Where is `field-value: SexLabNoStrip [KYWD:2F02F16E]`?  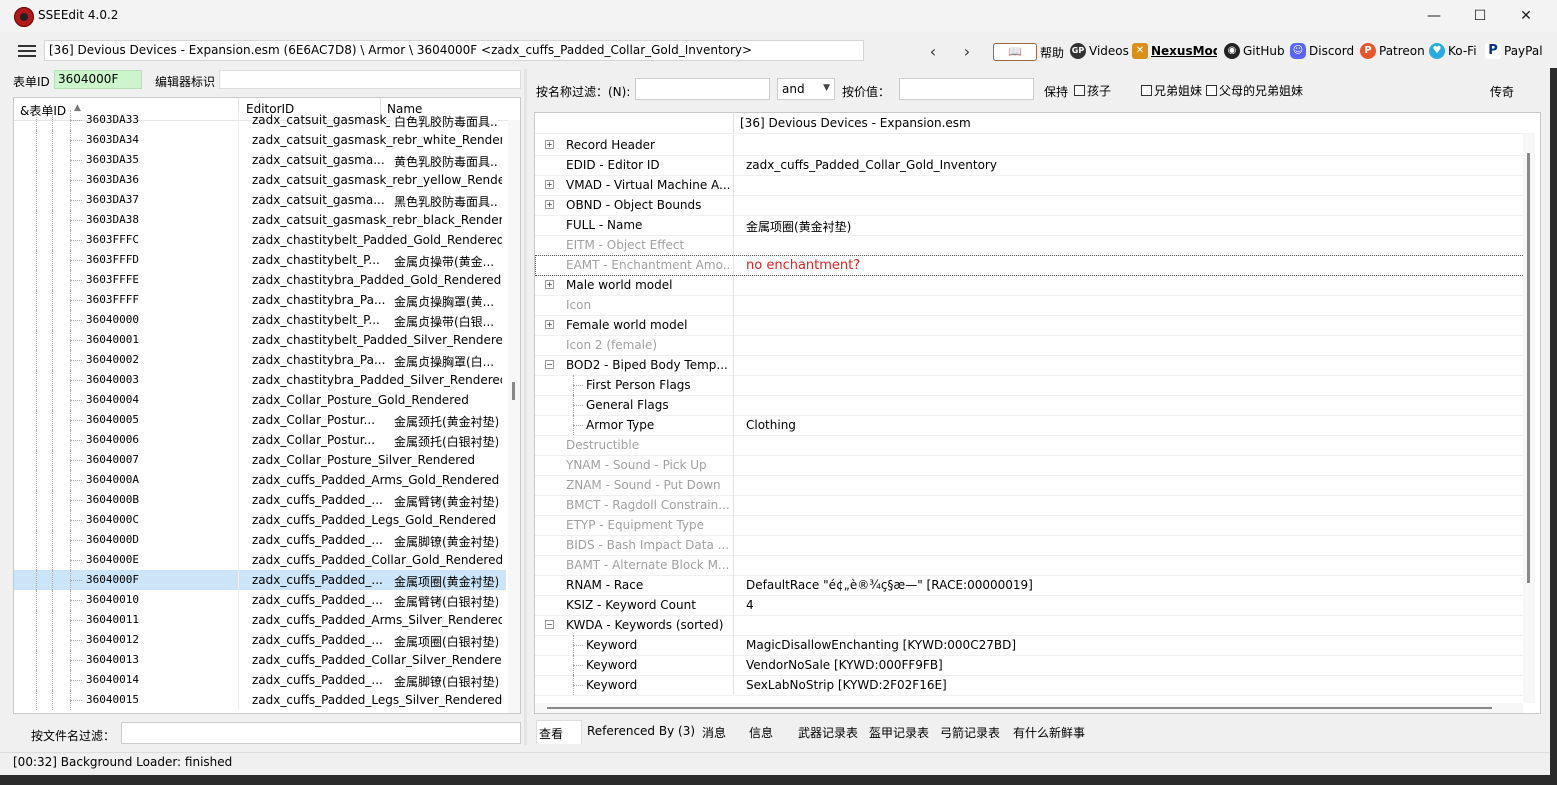
field-value: SexLabNoStrip [KYWD:2F02F16E] is located at coordinates (846, 685).